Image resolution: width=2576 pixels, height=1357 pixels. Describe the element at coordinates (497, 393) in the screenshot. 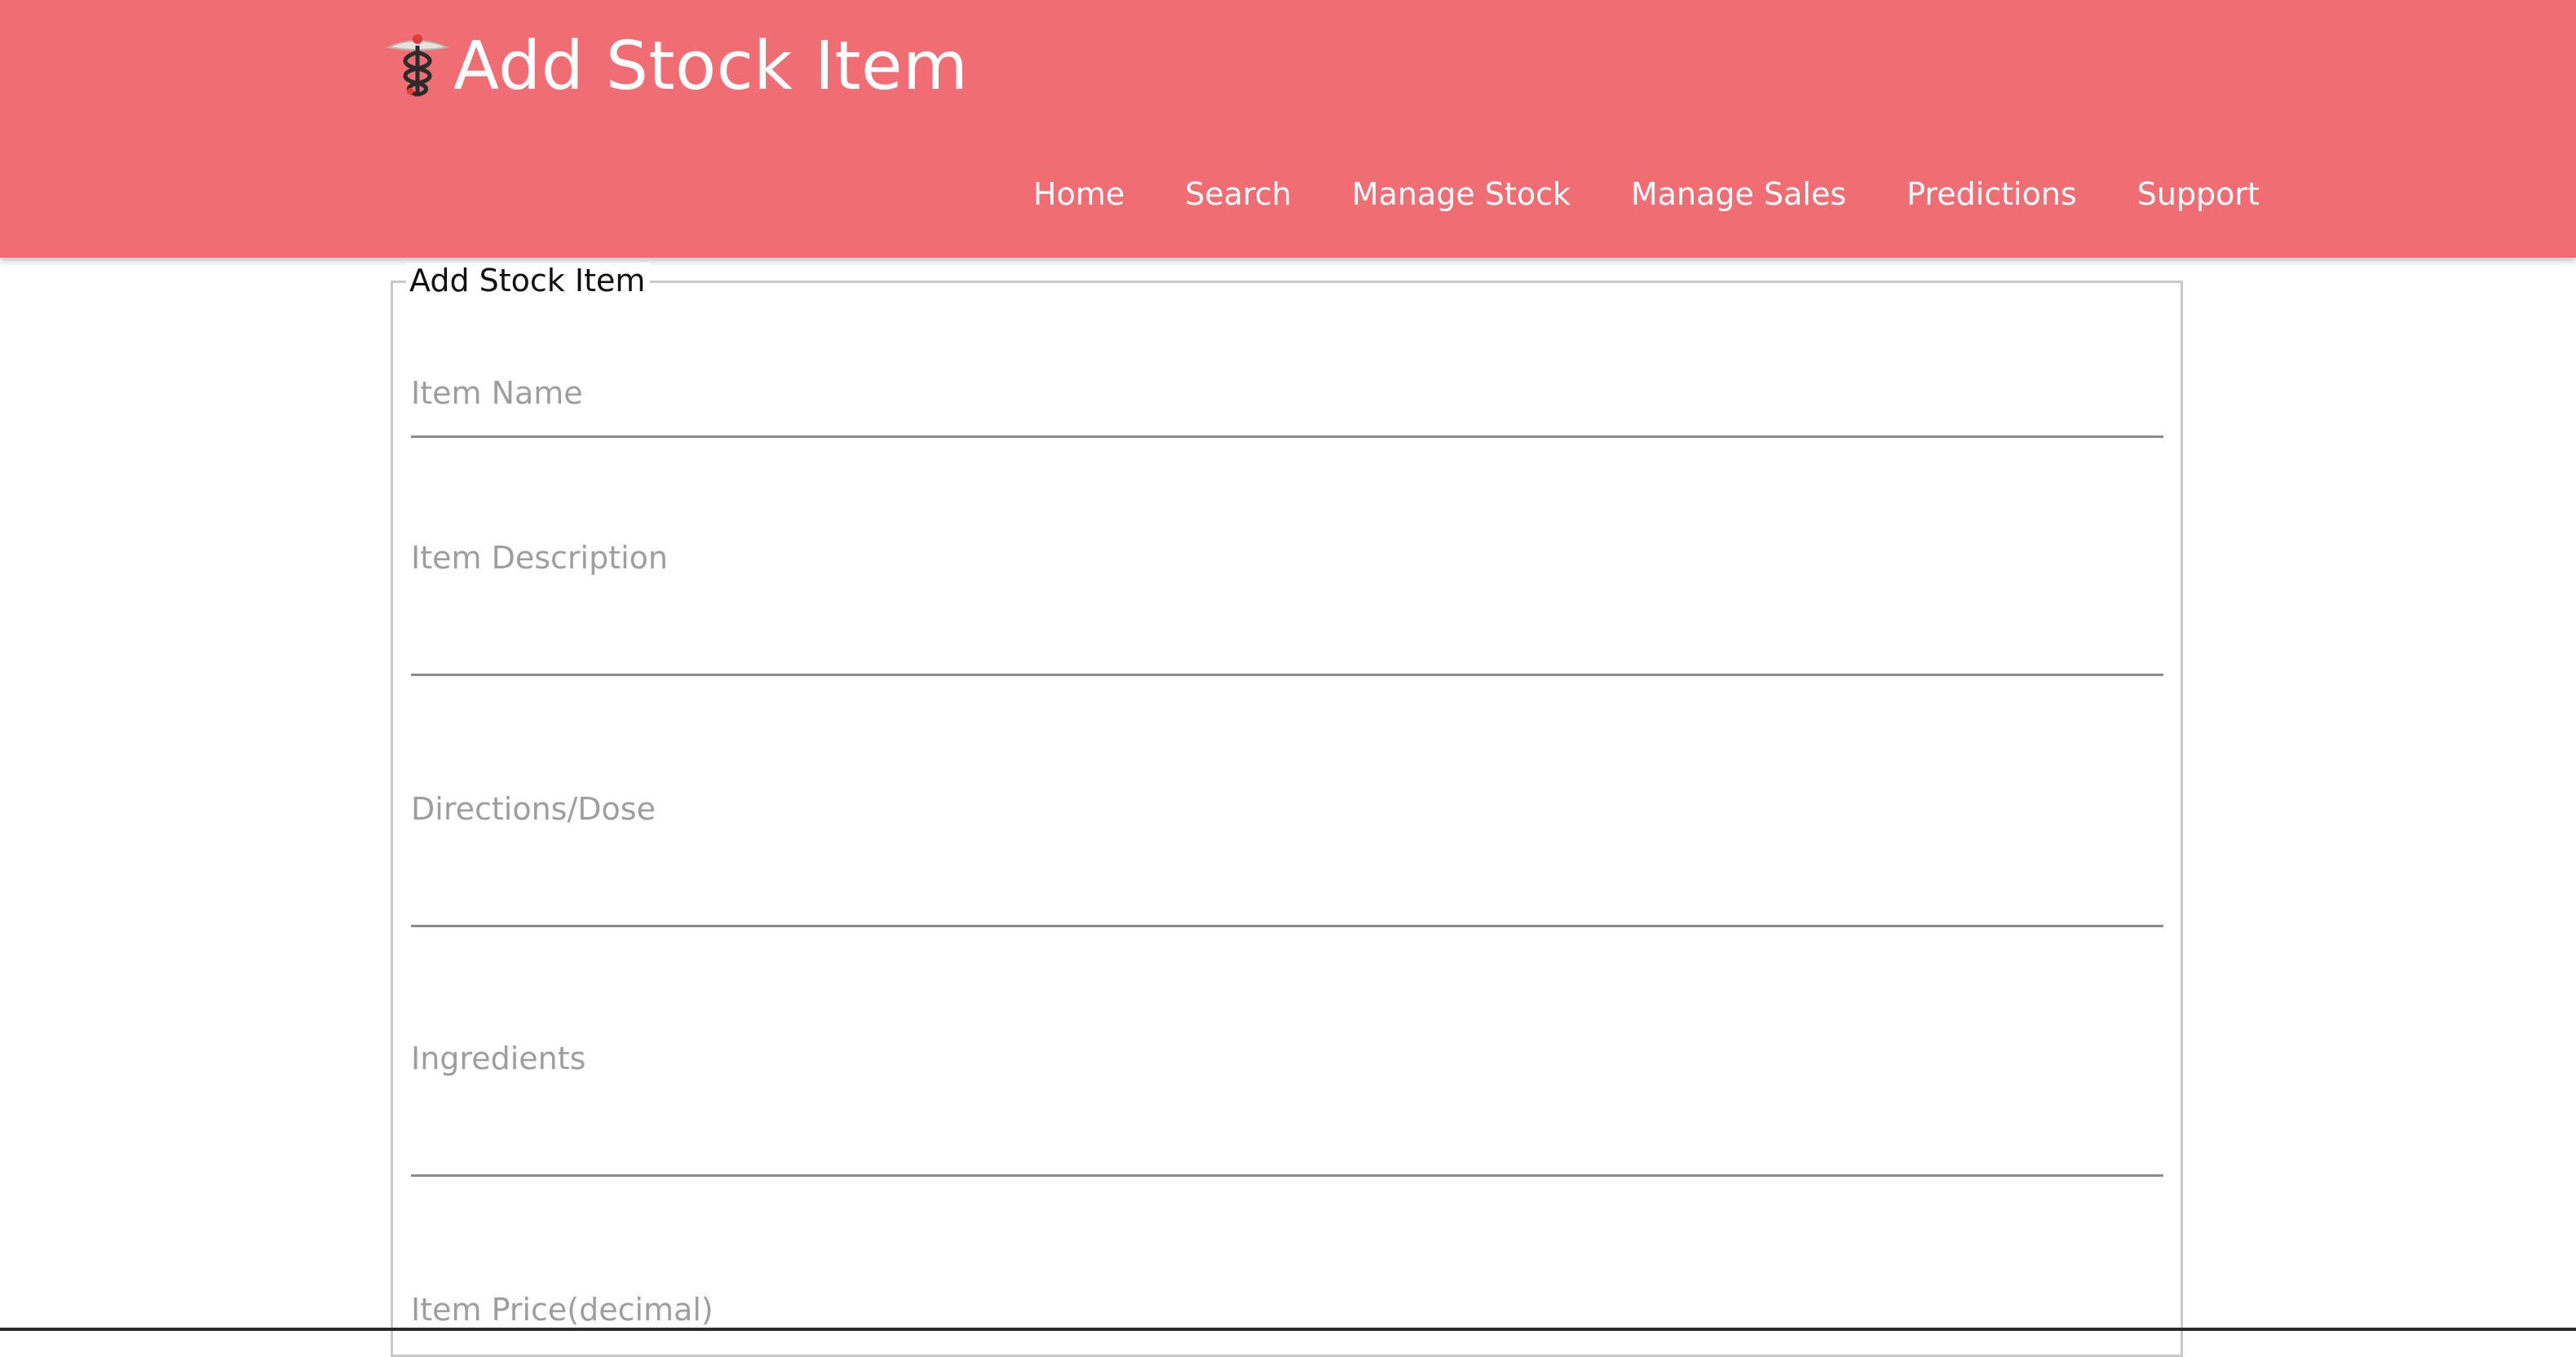

I see `item-name-label: Item Name` at that location.